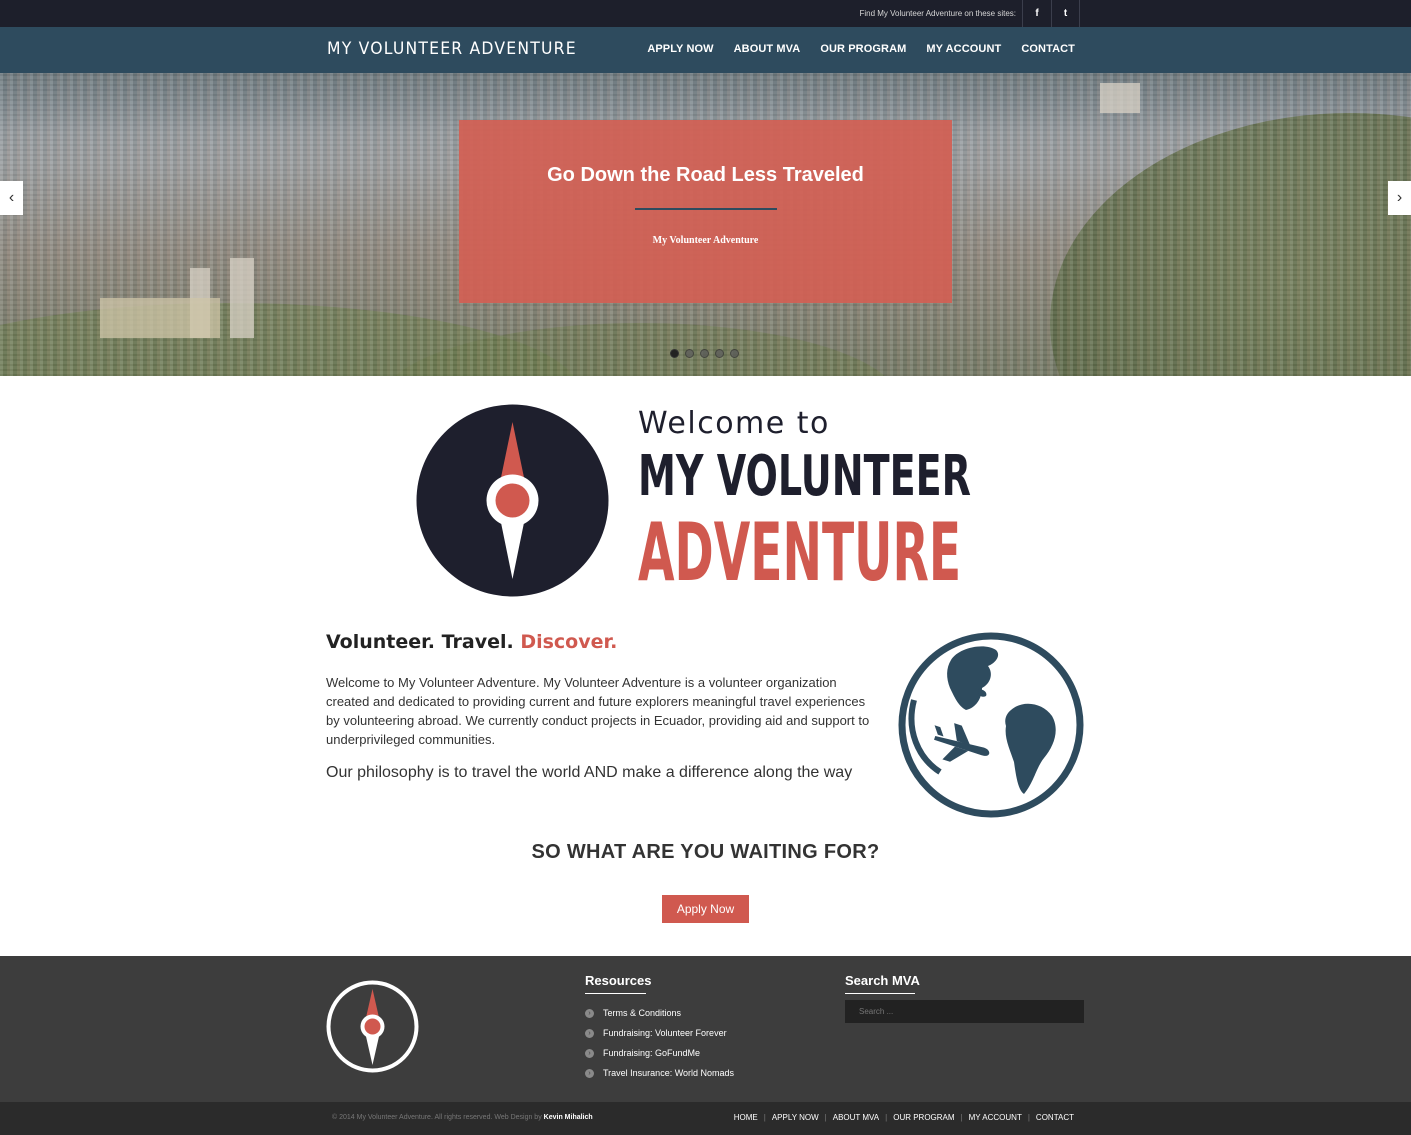 The width and height of the screenshot is (1411, 1135). Describe the element at coordinates (705, 175) in the screenshot. I see `slide-title: Go Down the Road Less Traveled` at that location.